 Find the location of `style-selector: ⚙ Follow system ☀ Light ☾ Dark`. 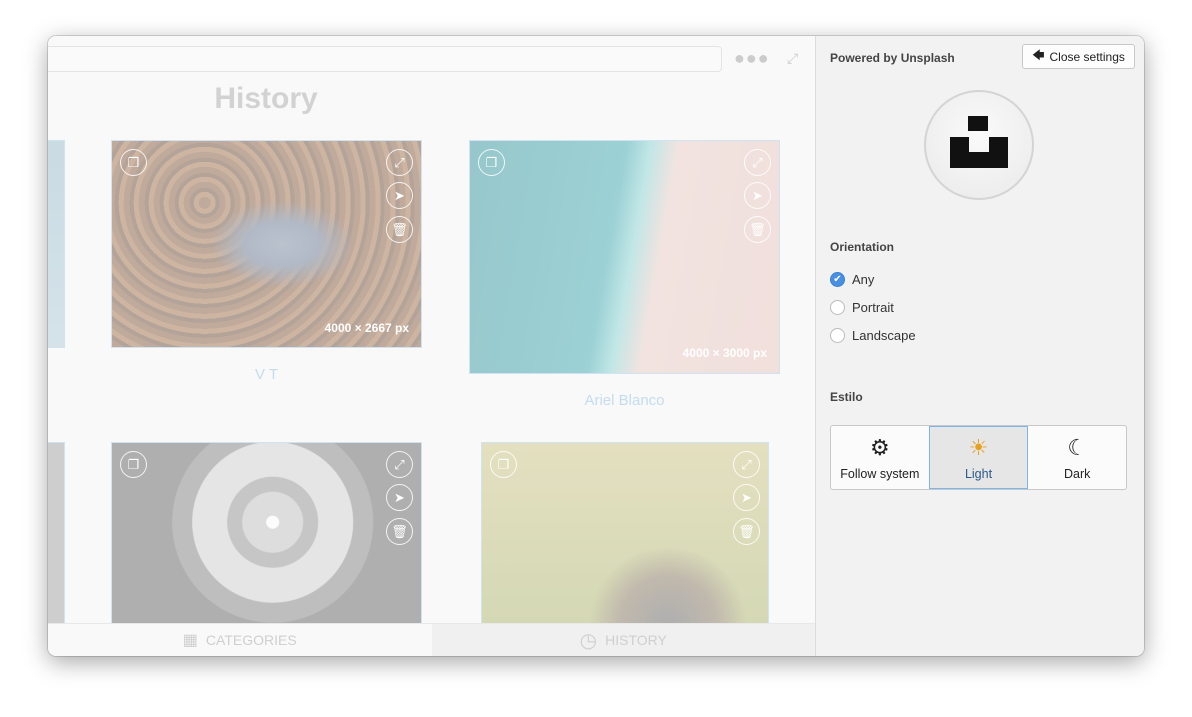

style-selector: ⚙ Follow system ☀ Light ☾ Dark is located at coordinates (978, 457).